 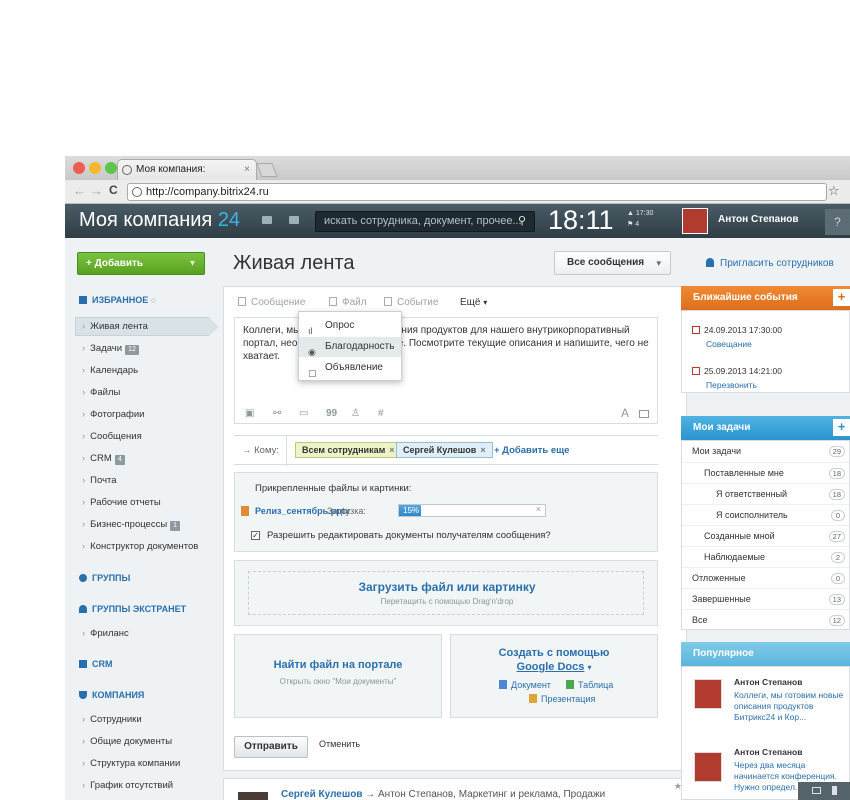 What do you see at coordinates (350, 326) in the screenshot?
I see `menu-item-poll: ıl Опрос` at bounding box center [350, 326].